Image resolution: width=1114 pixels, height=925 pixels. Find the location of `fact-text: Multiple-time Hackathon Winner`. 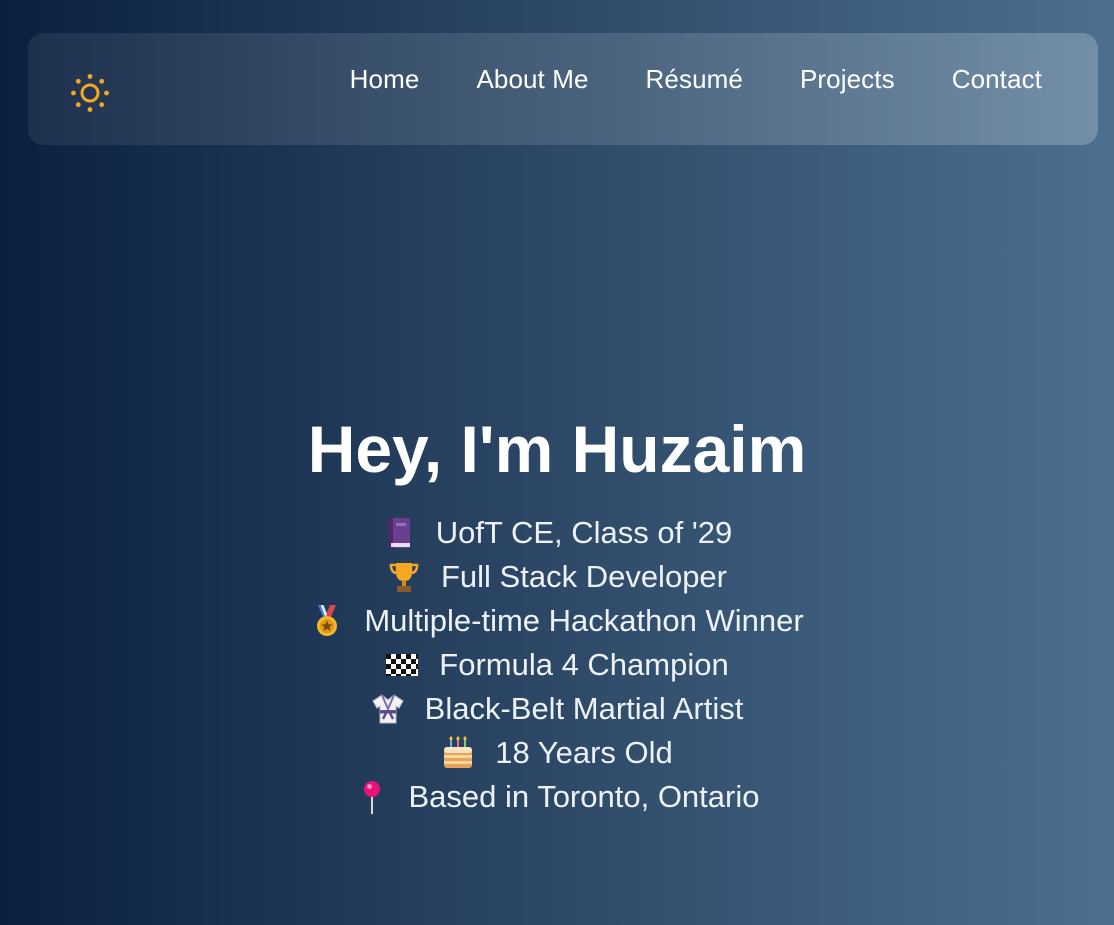

fact-text: Multiple-time Hackathon Winner is located at coordinates (584, 620).